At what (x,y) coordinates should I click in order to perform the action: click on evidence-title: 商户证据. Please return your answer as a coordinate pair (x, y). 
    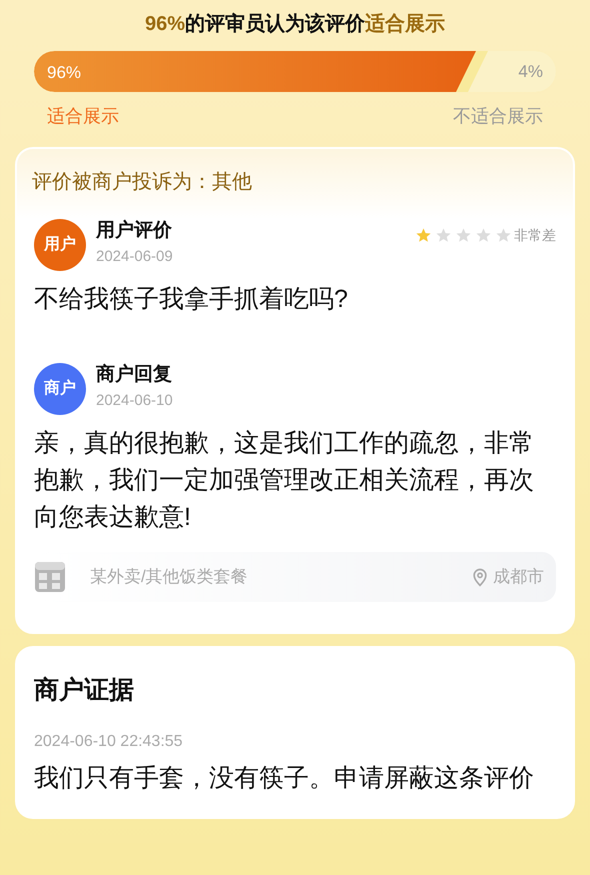
    Looking at the image, I should click on (84, 690).